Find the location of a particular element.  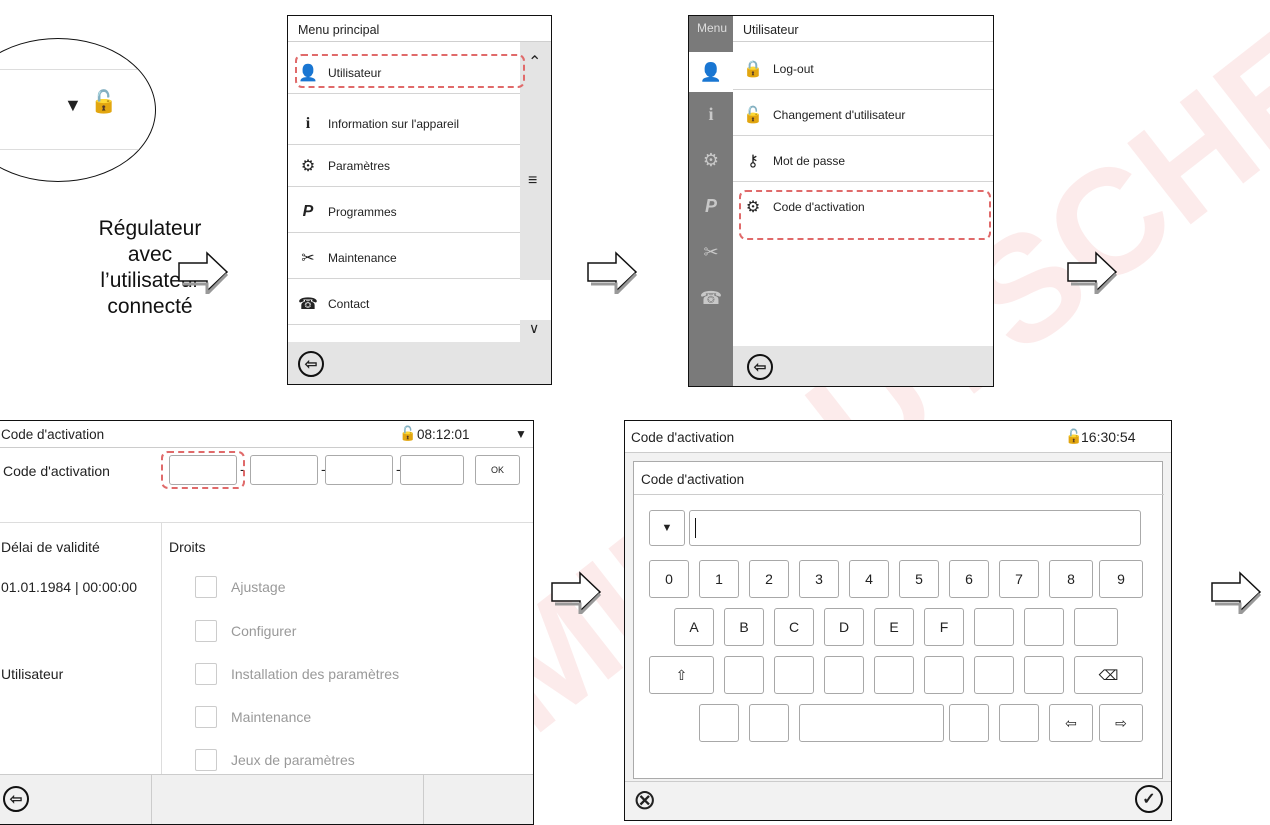

menu-item-logout: 🔒 Log-out is located at coordinates (863, 69).